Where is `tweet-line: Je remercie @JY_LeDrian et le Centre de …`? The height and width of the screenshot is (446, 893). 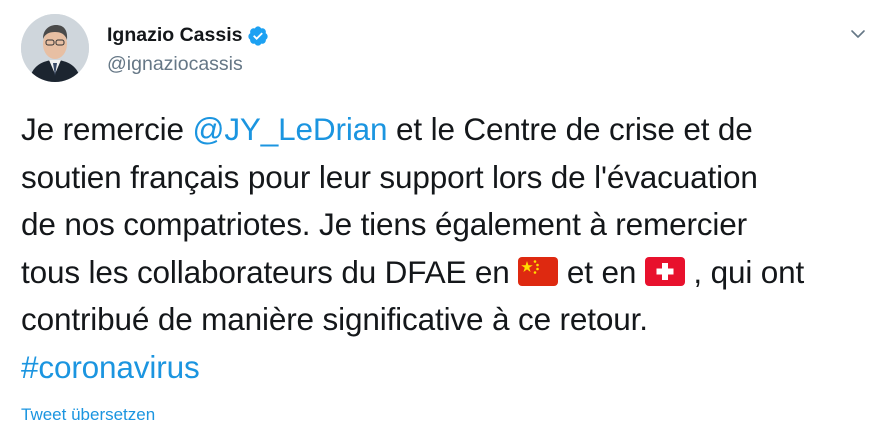
tweet-line: Je remercie @JY_LeDrian et le Centre de … is located at coordinates (451, 130).